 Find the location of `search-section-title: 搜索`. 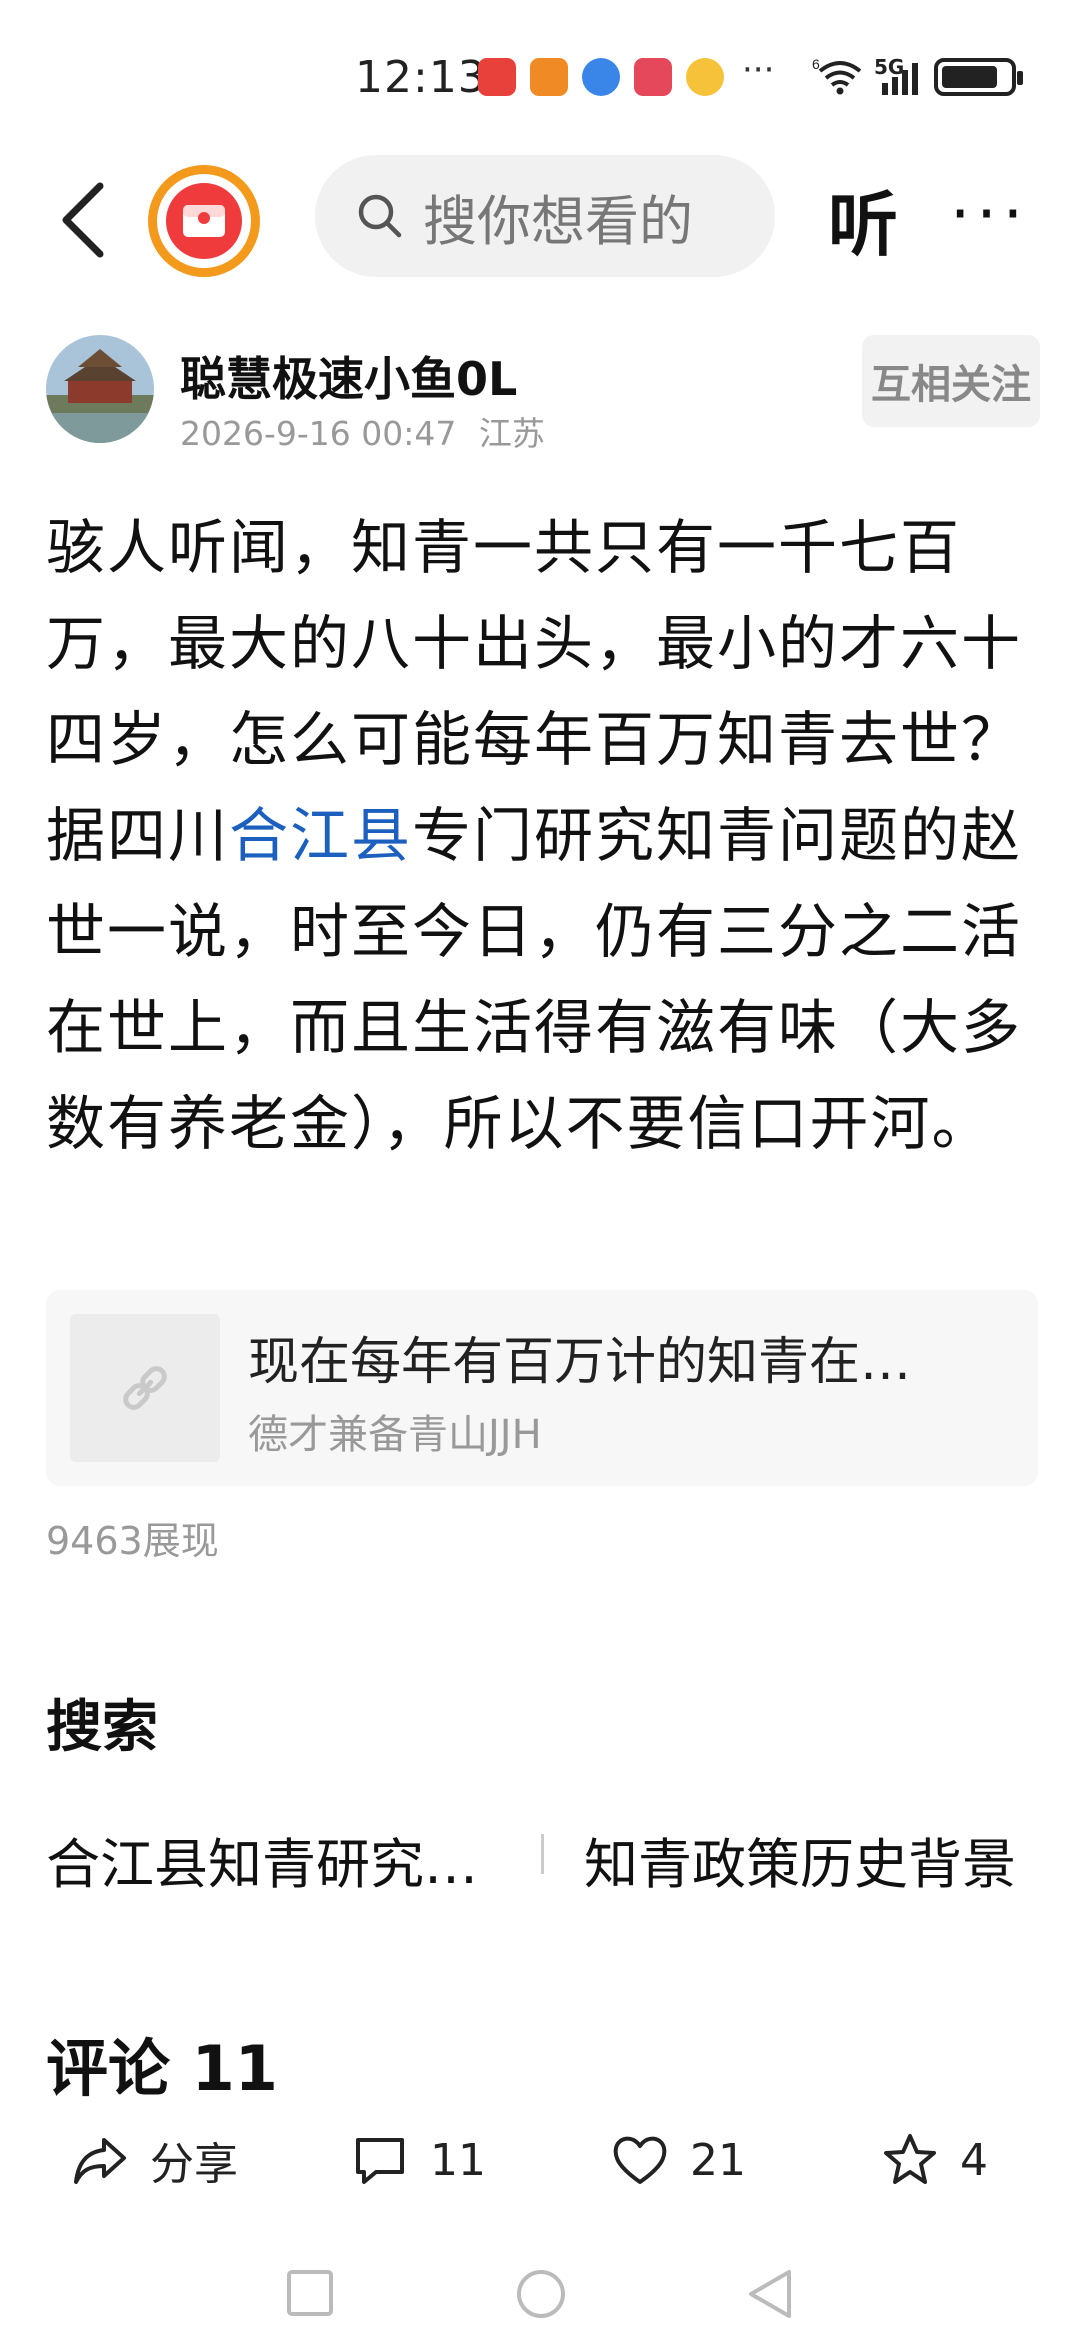

search-section-title: 搜索 is located at coordinates (102, 1727).